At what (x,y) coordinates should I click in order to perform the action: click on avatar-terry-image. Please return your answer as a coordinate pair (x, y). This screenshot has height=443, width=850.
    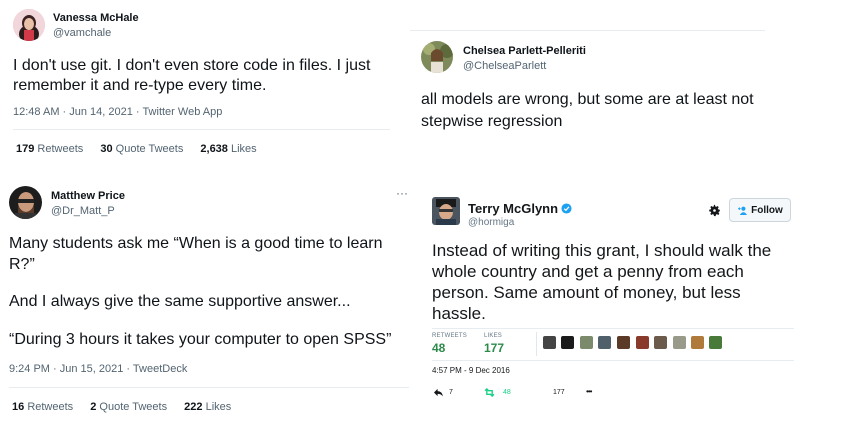
    Looking at the image, I should click on (446, 211).